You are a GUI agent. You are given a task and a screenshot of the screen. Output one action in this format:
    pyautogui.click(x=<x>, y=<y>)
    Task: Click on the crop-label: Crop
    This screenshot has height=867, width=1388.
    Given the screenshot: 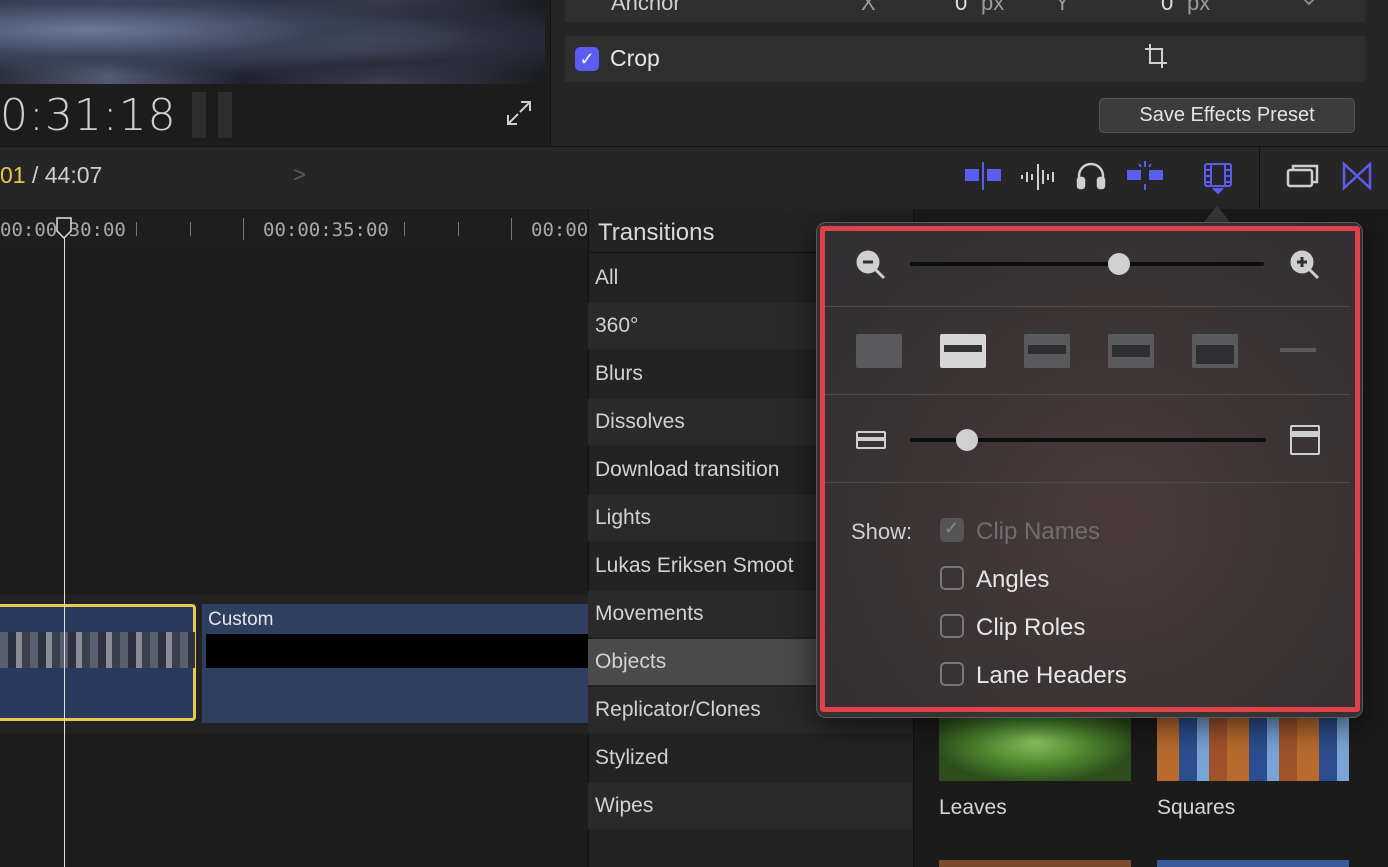 What is the action you would take?
    pyautogui.click(x=635, y=58)
    